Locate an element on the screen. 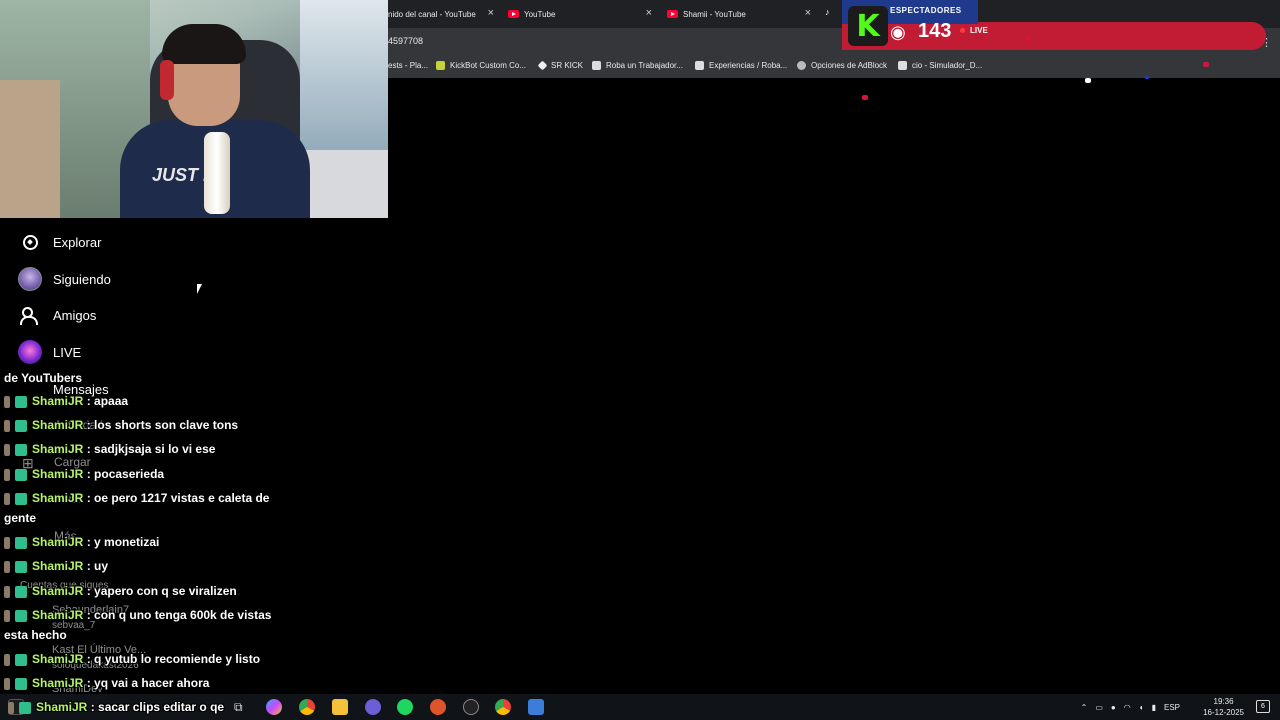 This screenshot has width=1280, height=720. language-indicator: ESP is located at coordinates (1172, 707).